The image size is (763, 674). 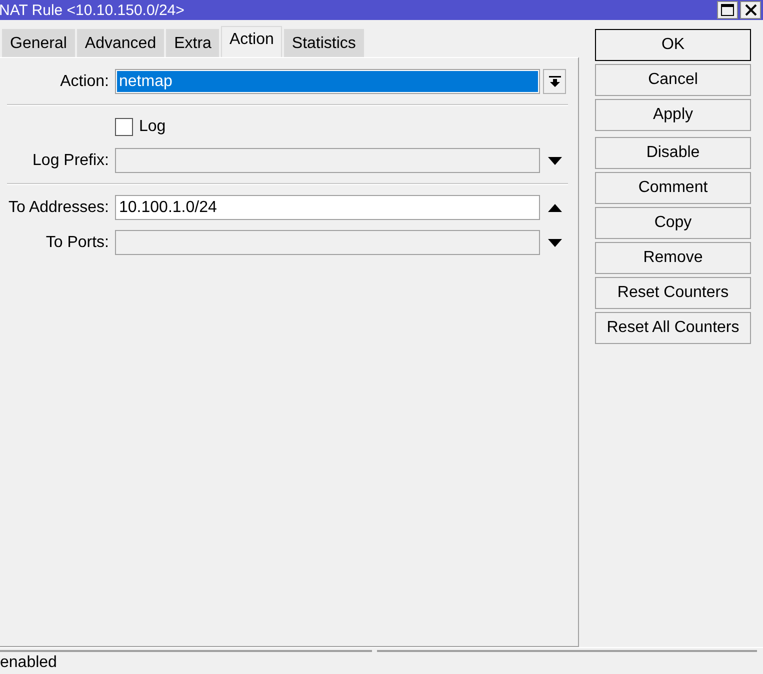 I want to click on dialog-button: OK, so click(x=673, y=45).